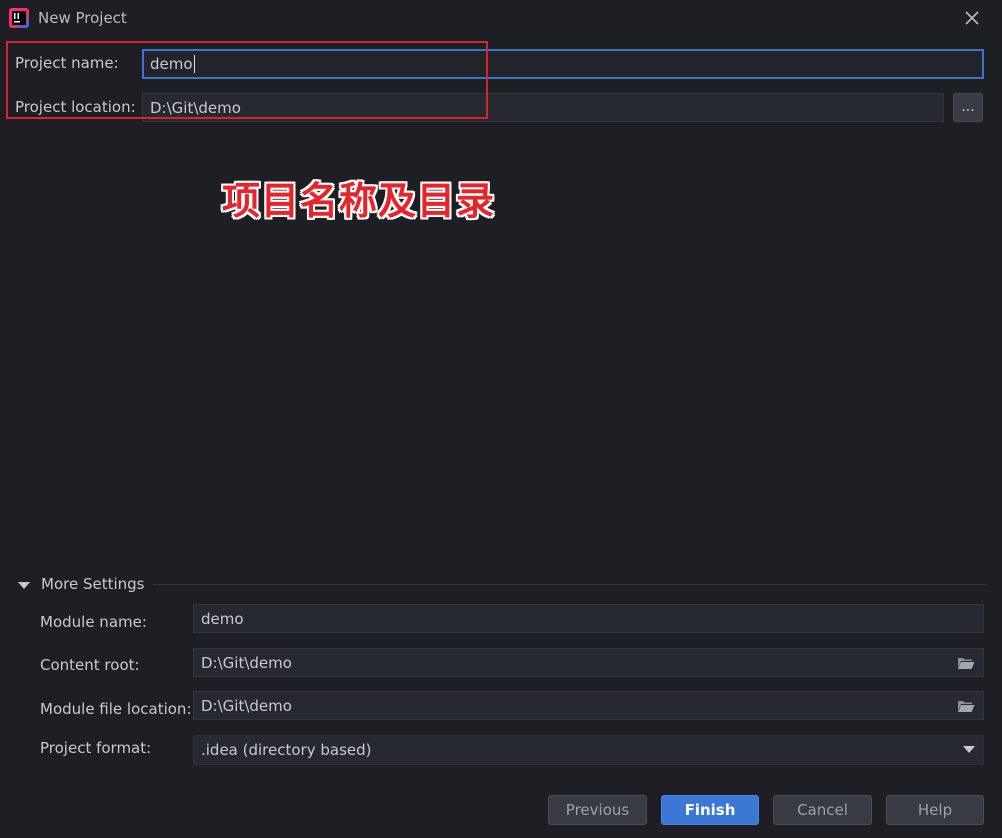 This screenshot has height=838, width=1002. Describe the element at coordinates (286, 750) in the screenshot. I see `project-format-value: .idea (directory based)` at that location.